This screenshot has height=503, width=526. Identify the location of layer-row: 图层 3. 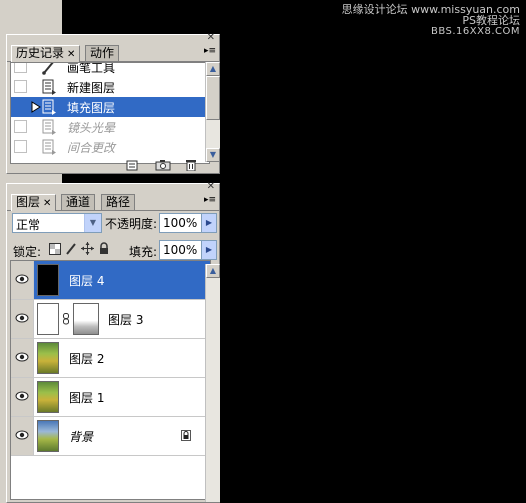
(110, 319).